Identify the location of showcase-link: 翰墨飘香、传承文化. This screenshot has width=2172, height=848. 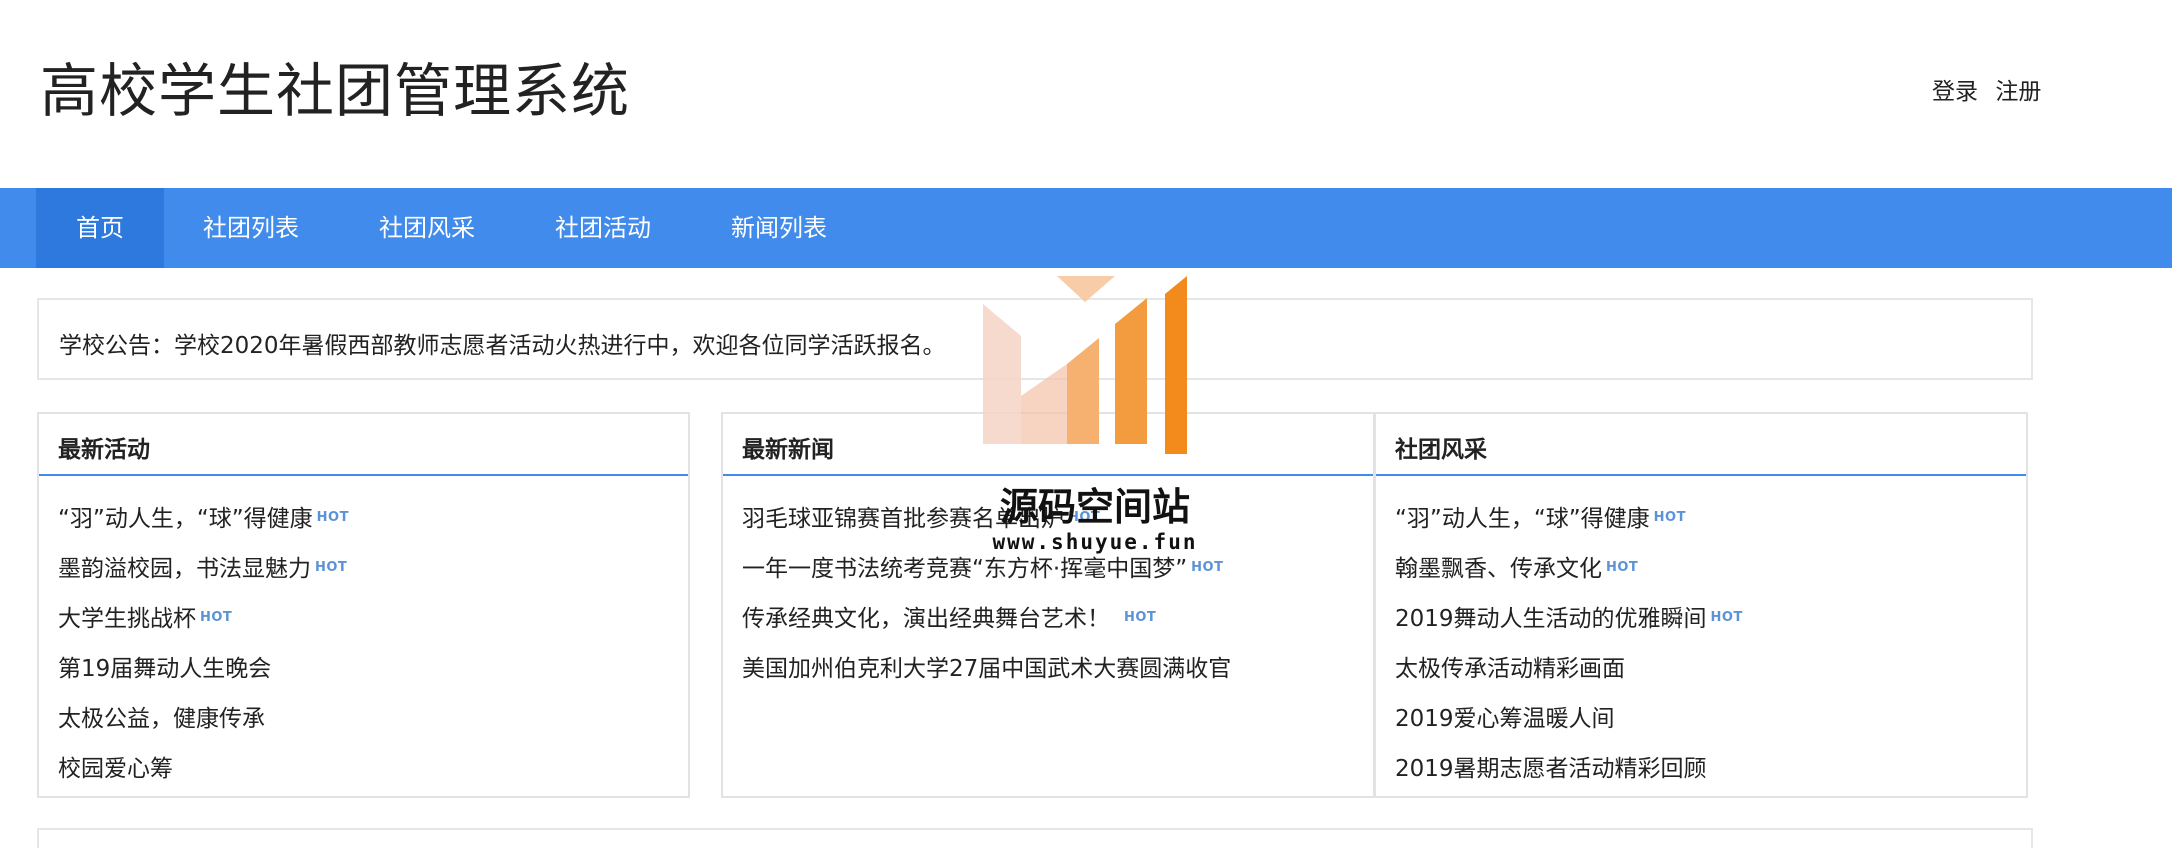
(1498, 569).